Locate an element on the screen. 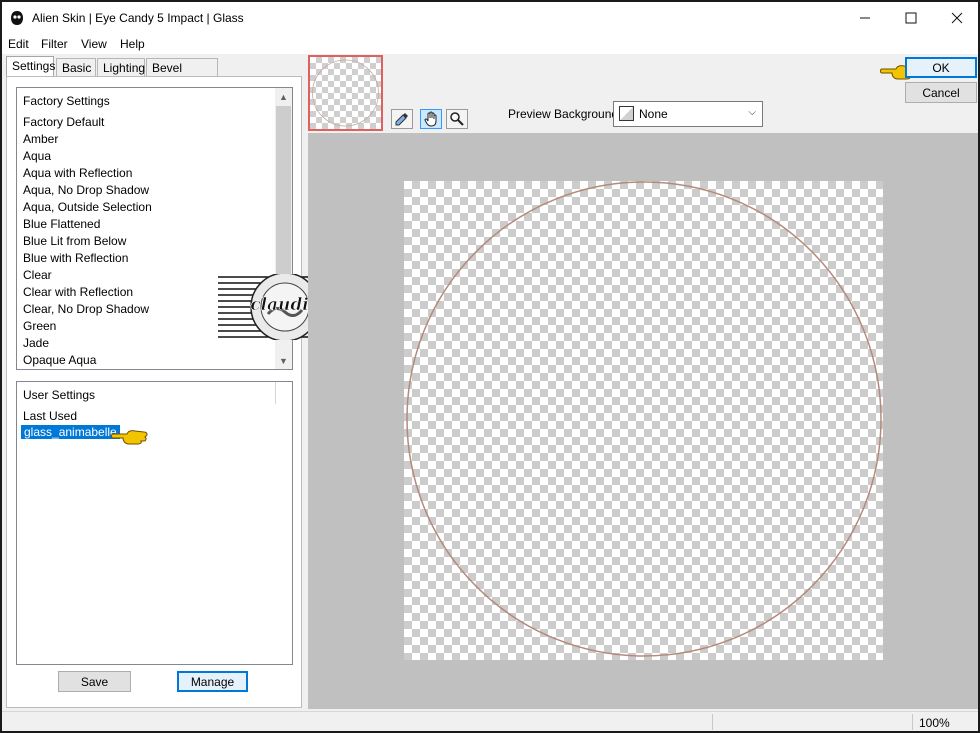 The height and width of the screenshot is (733, 980). hand-icon is located at coordinates (430, 119).